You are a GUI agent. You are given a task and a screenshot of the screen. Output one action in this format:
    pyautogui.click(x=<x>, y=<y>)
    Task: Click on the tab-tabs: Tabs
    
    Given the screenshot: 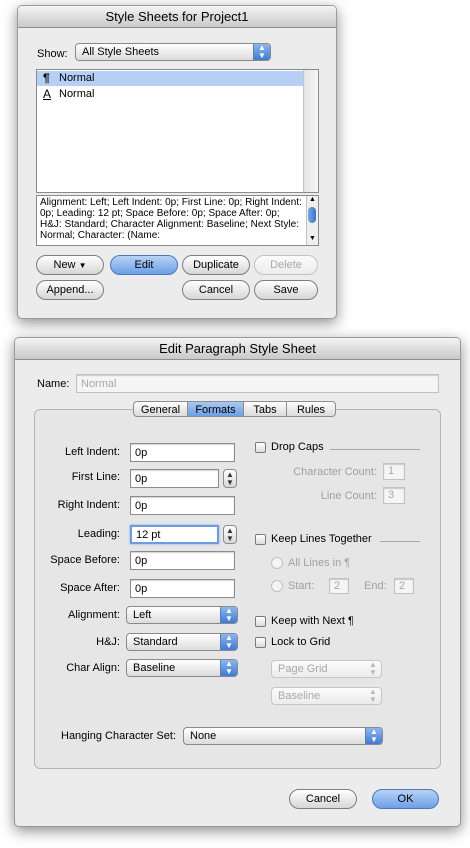 What is the action you would take?
    pyautogui.click(x=265, y=409)
    